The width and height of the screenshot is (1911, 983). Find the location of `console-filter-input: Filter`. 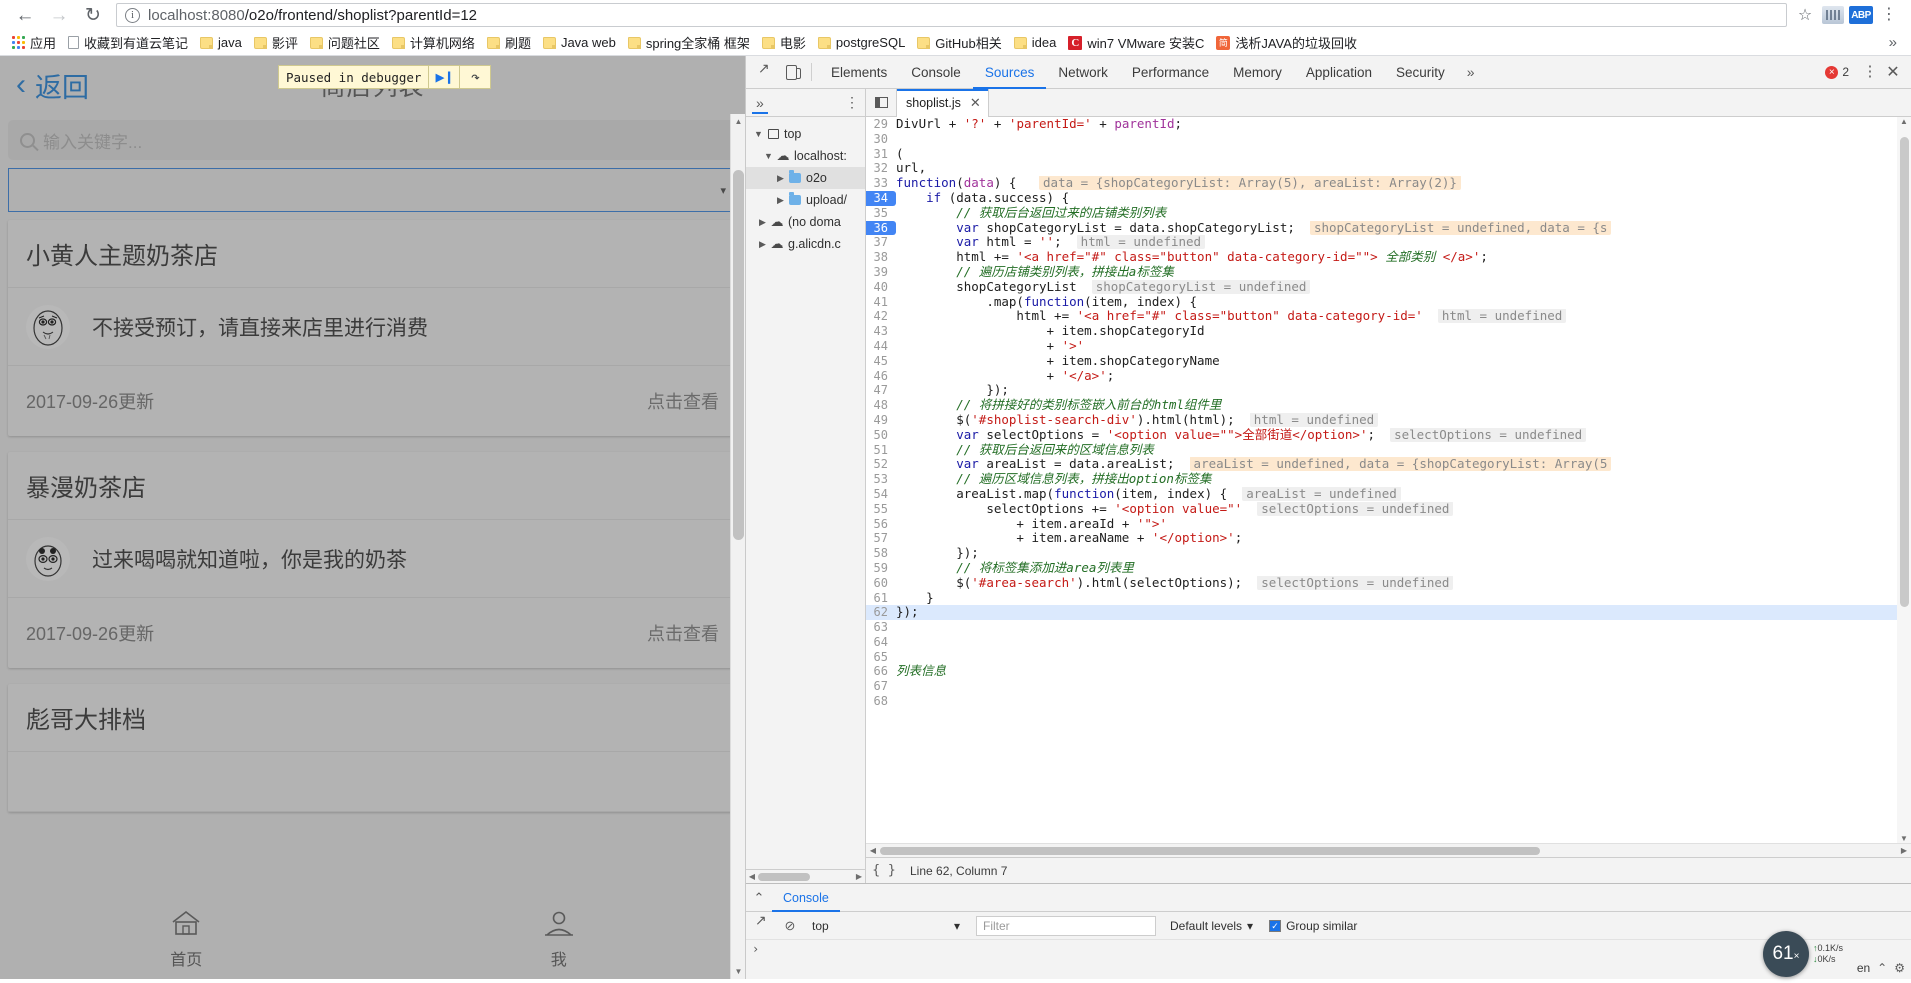

console-filter-input: Filter is located at coordinates (1066, 925).